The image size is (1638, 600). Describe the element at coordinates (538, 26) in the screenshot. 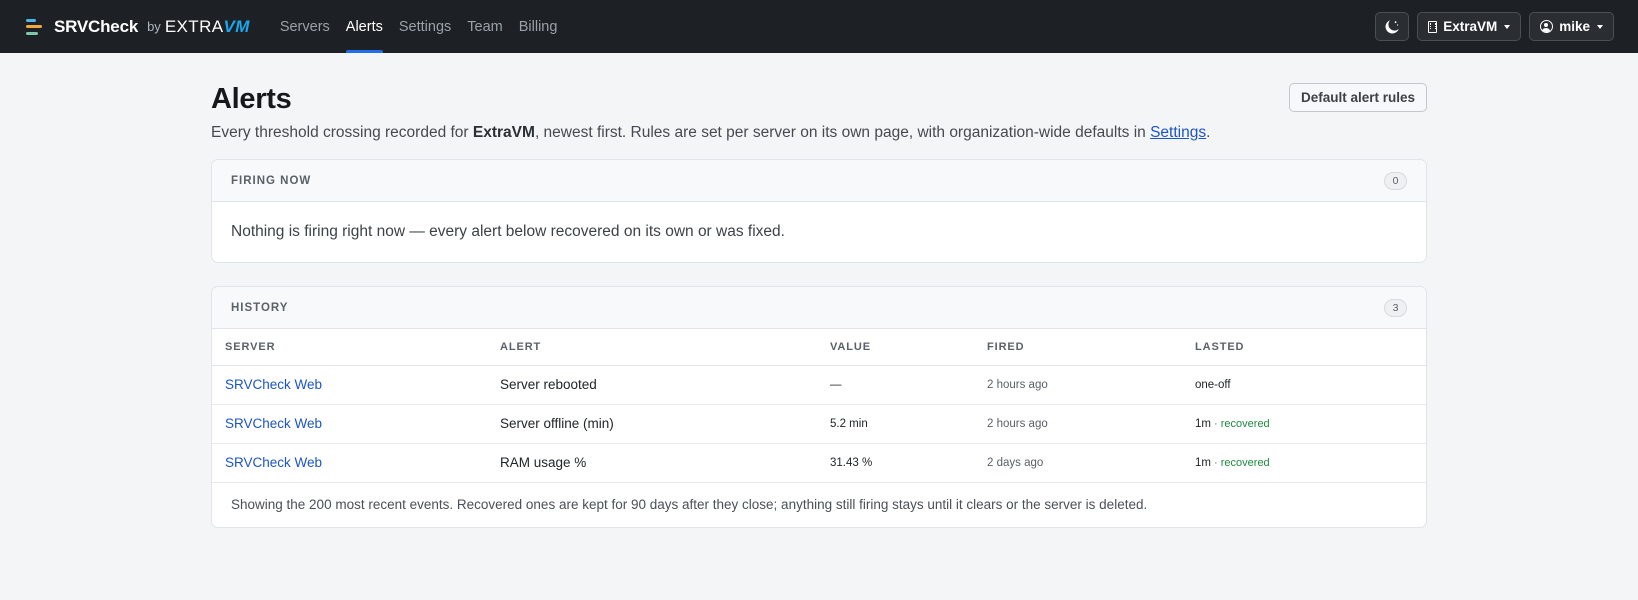

I see `nav-link-billing: Billing` at that location.